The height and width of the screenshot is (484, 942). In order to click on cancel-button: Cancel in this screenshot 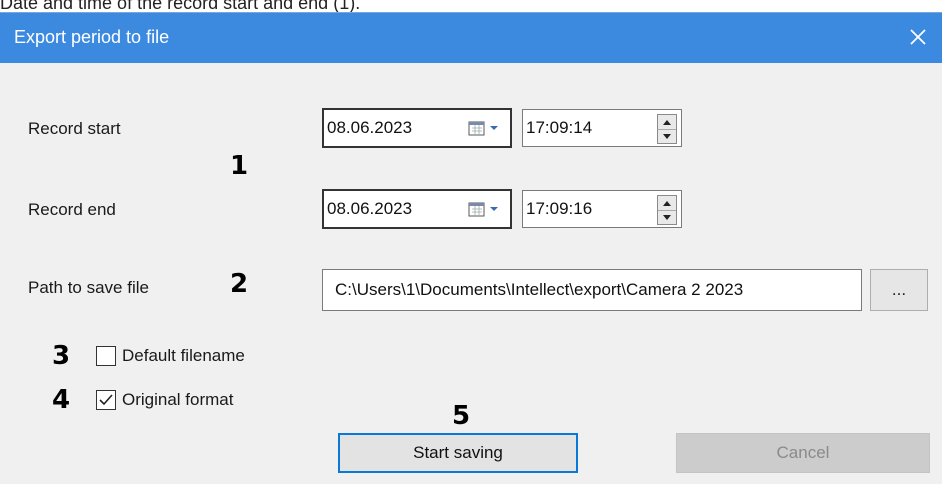, I will do `click(803, 453)`.